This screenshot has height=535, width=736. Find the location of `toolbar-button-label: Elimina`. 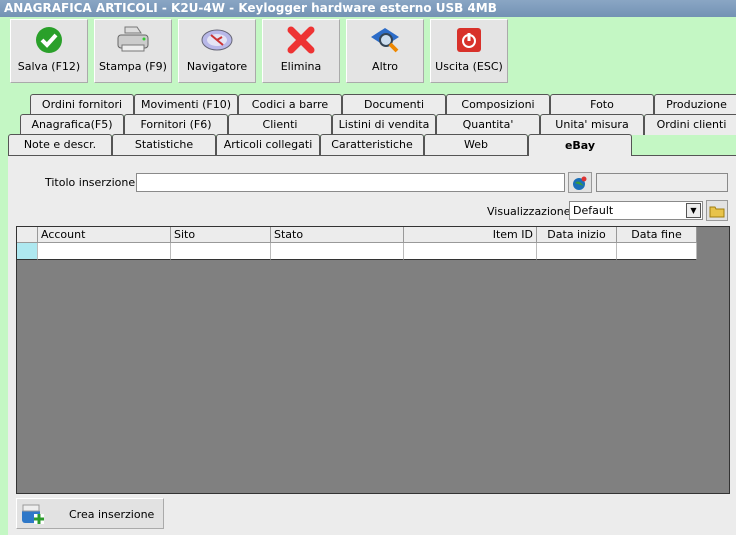

toolbar-button-label: Elimina is located at coordinates (301, 66).